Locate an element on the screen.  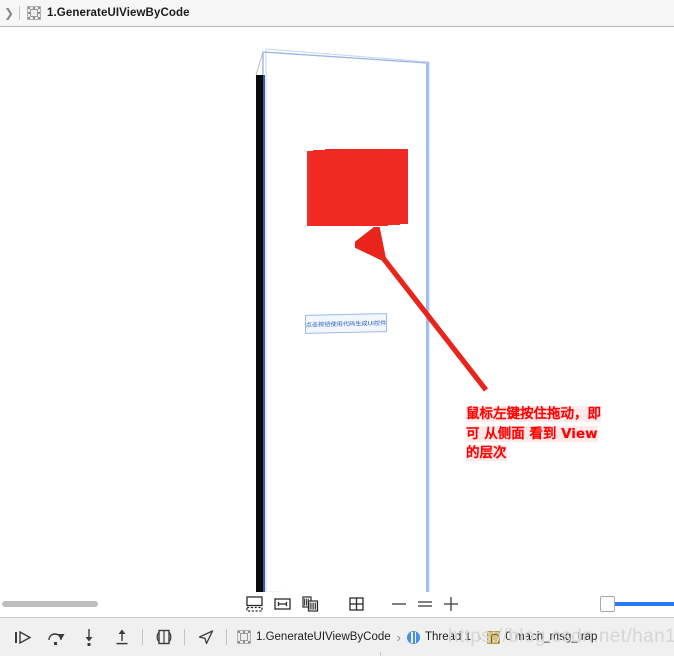
zoom-controls is located at coordinates (425, 604).